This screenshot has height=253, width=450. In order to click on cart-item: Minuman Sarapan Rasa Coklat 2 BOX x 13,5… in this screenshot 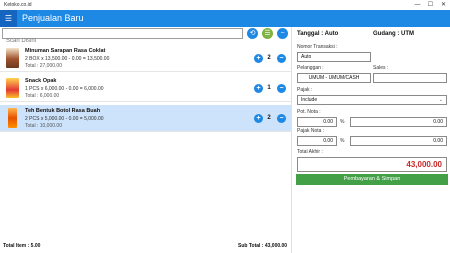, I will do `click(145, 58)`.